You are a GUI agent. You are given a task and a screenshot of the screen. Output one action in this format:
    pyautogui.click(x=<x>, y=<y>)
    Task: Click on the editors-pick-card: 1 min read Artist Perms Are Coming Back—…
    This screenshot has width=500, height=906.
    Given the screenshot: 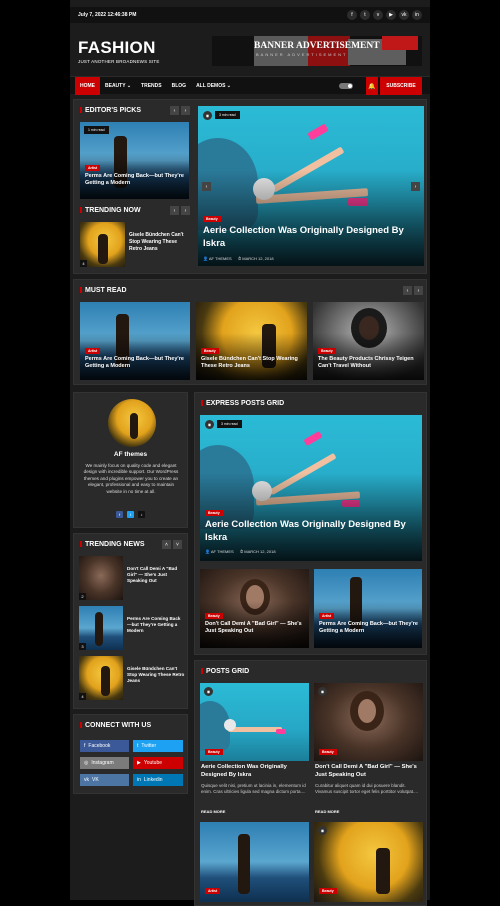 What is the action you would take?
    pyautogui.click(x=134, y=160)
    